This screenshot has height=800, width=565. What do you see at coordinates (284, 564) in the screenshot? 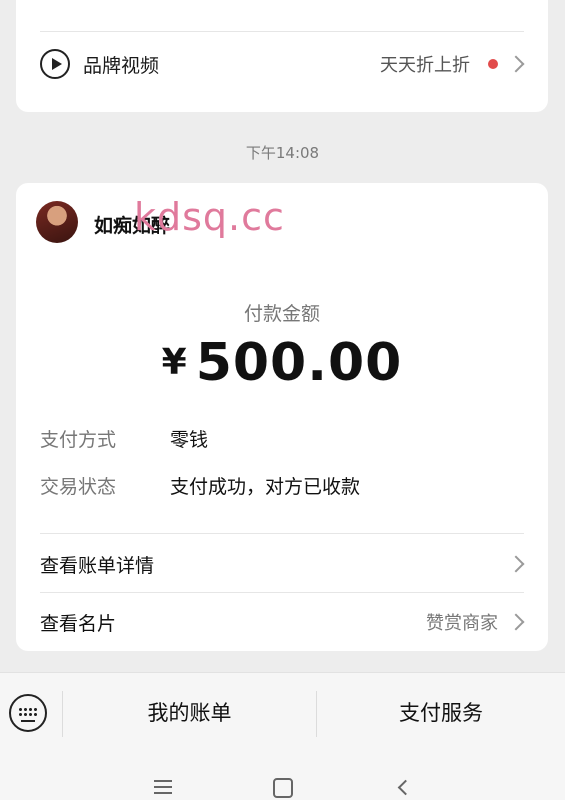
I see `bill-detail-row: 查看账单详情` at bounding box center [284, 564].